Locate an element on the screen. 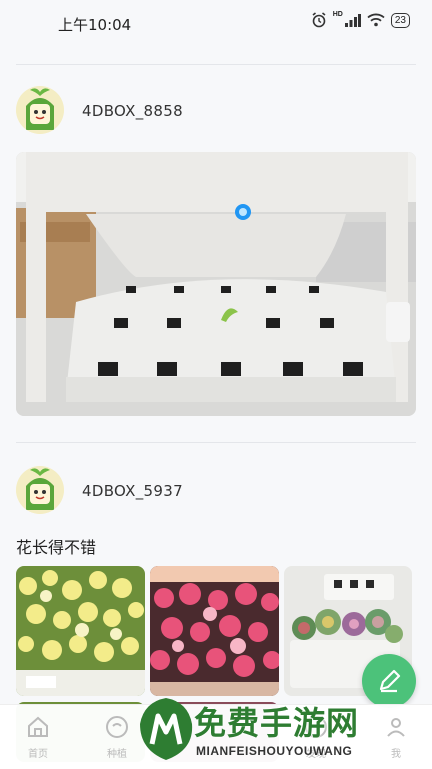 The image size is (432, 769). hd-indicator: HD is located at coordinates (337, 14).